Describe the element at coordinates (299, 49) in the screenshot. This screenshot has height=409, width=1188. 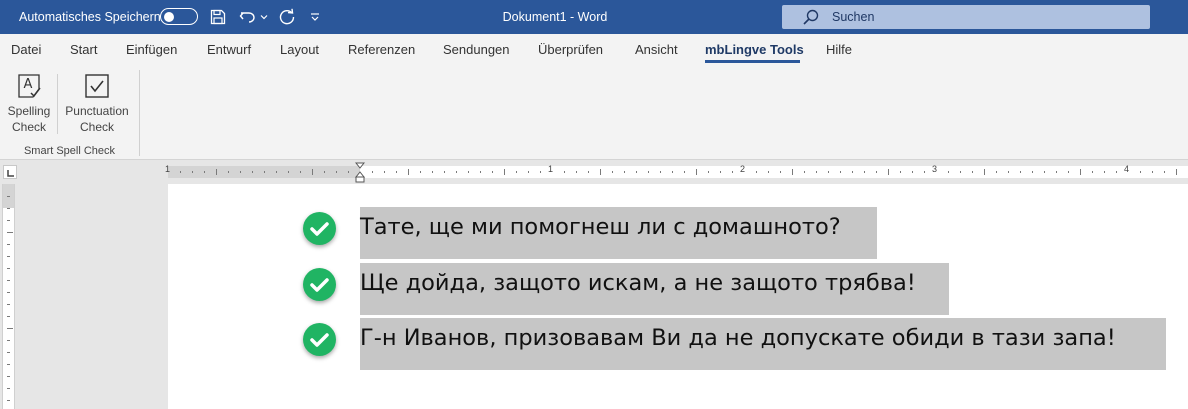
I see `tab-layout: Layout` at that location.